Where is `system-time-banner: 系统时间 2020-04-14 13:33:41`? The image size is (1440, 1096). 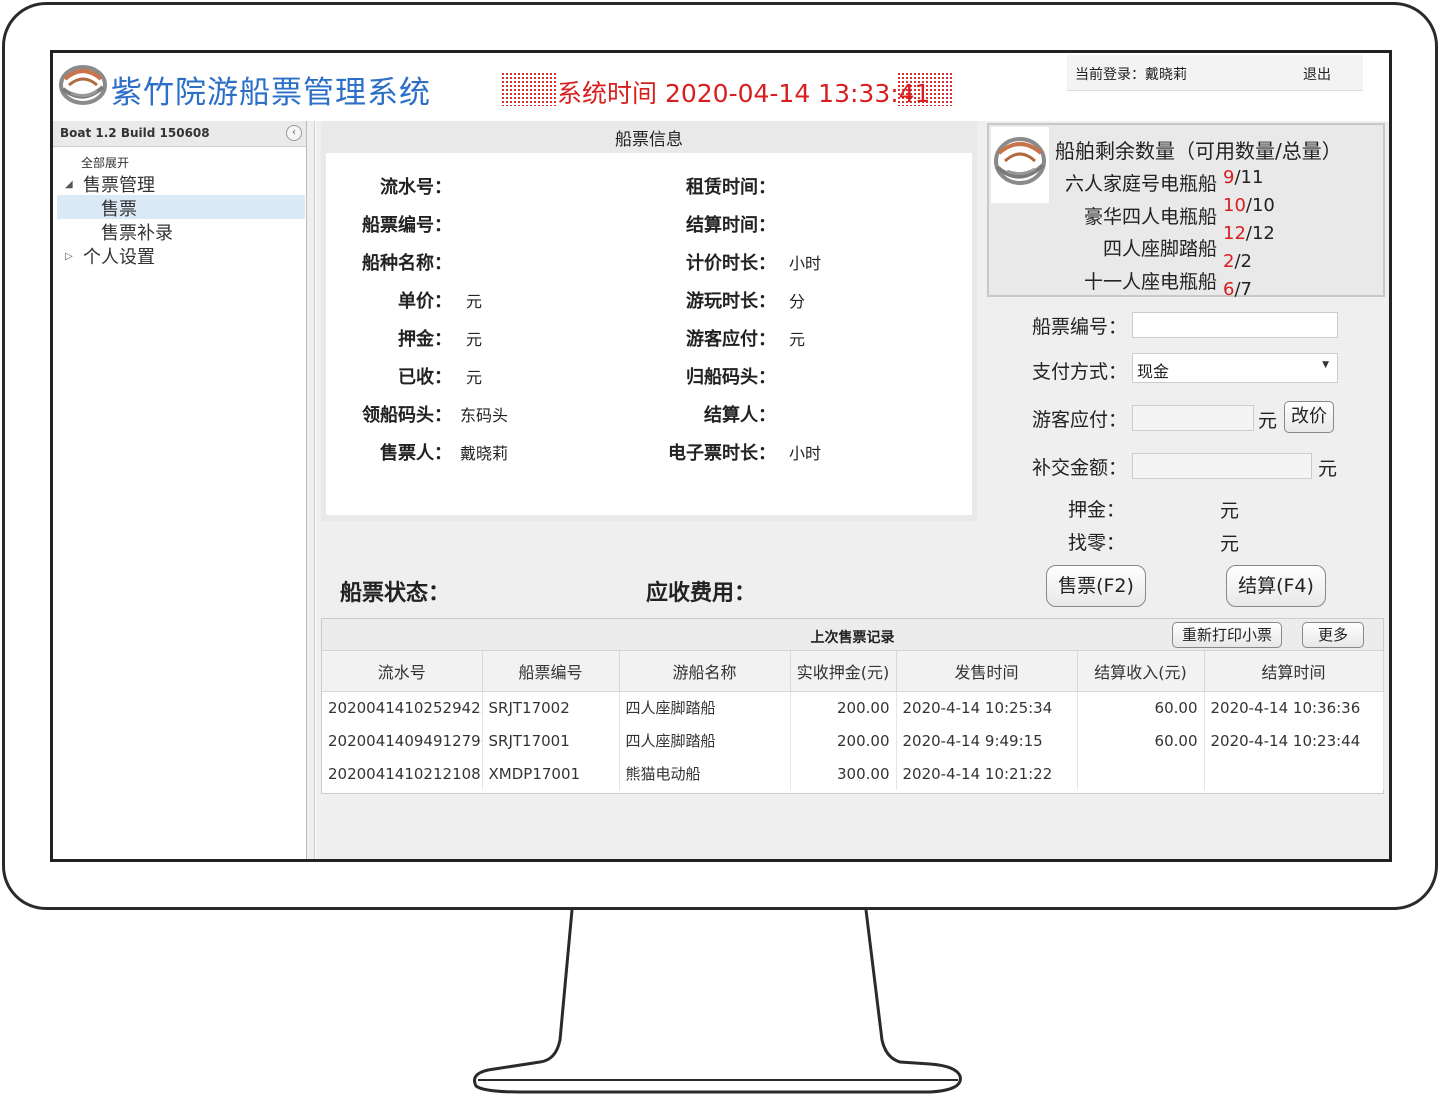
system-time-banner: 系统时间 2020-04-14 13:33:41 is located at coordinates (727, 90).